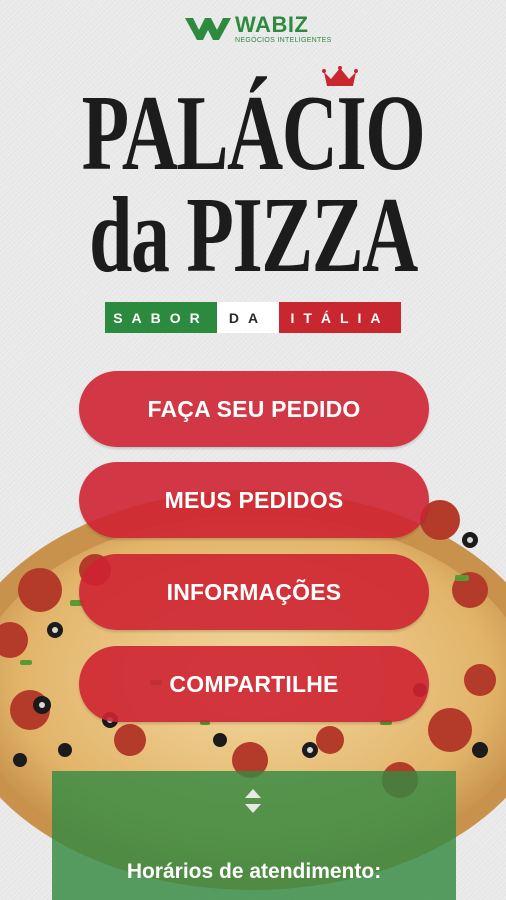  I want to click on my-orders-button: MEUS PEDIDOS, so click(254, 500).